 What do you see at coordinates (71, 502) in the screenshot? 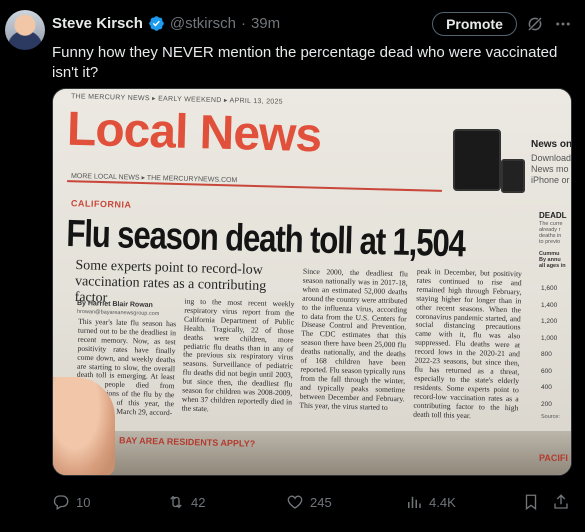
I see `reply-button: 10` at bounding box center [71, 502].